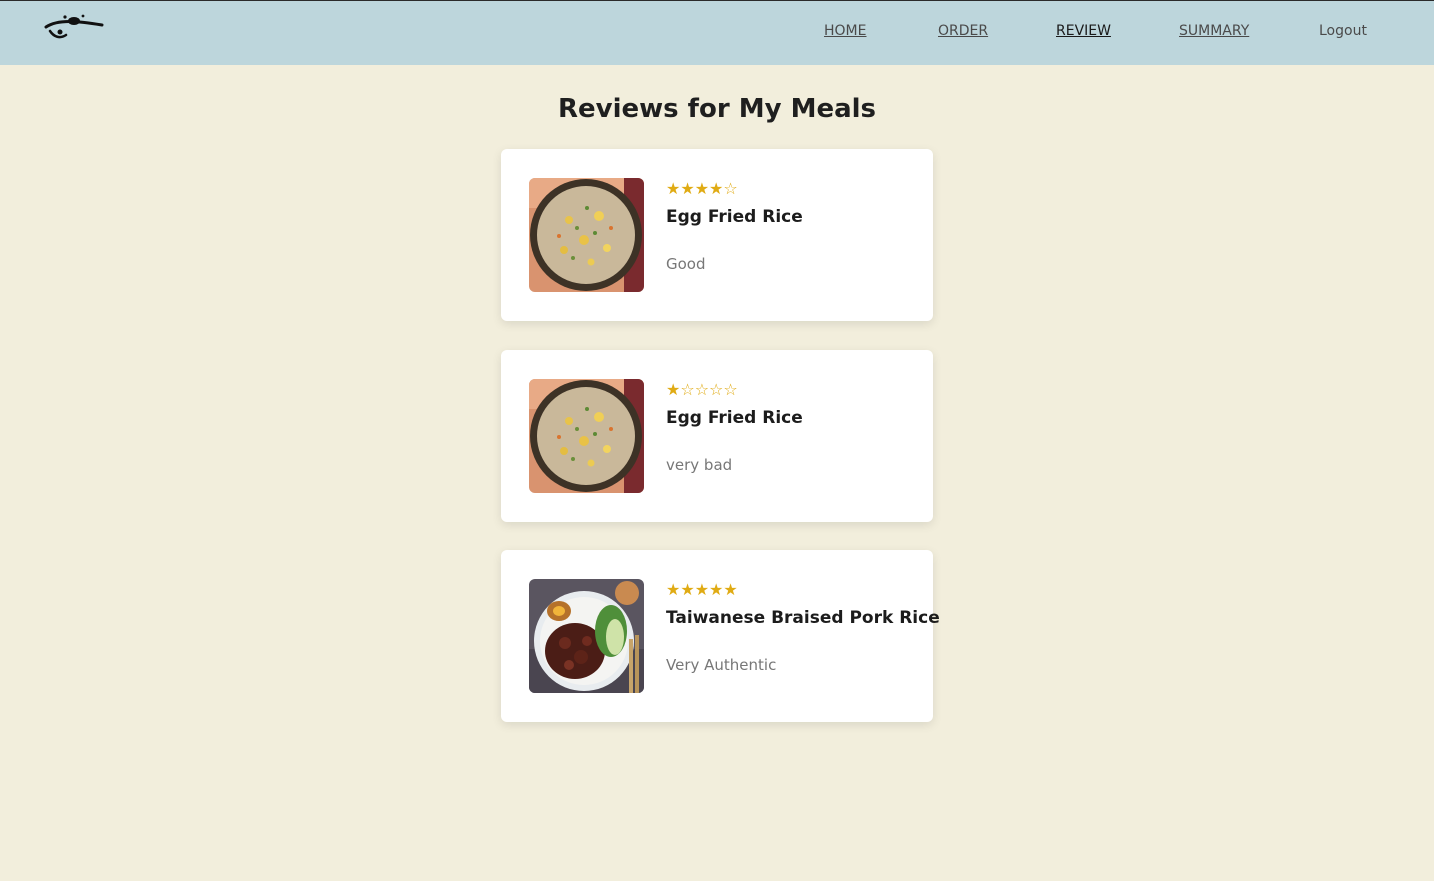 The height and width of the screenshot is (881, 1434). Describe the element at coordinates (717, 436) in the screenshot. I see `review-card: ★☆☆☆☆ Egg Fried Rice very bad` at that location.